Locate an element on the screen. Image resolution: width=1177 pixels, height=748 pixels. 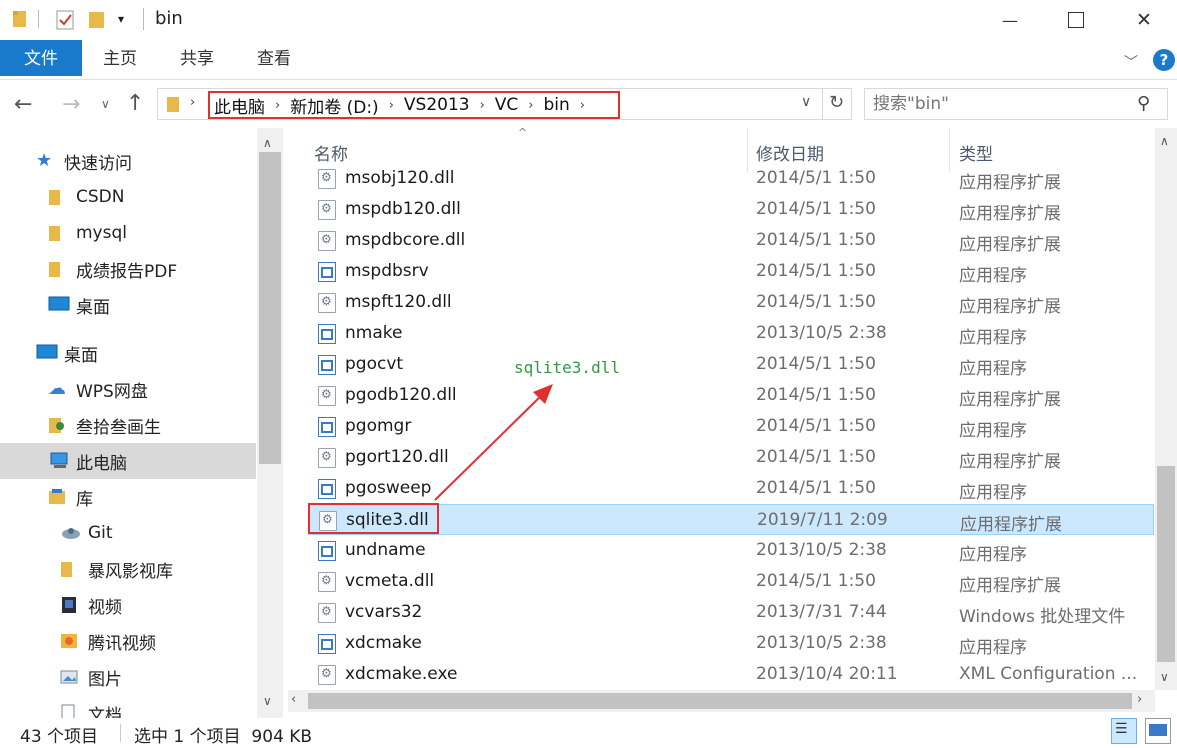
file-list-horizontal-thumb is located at coordinates (720, 701).